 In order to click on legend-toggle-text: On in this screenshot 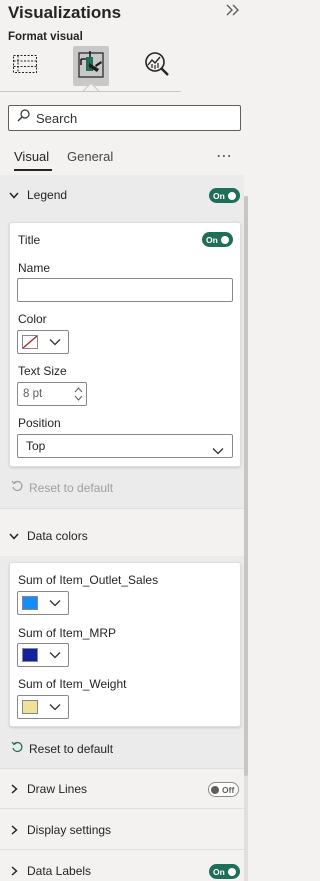, I will do `click(219, 195)`.